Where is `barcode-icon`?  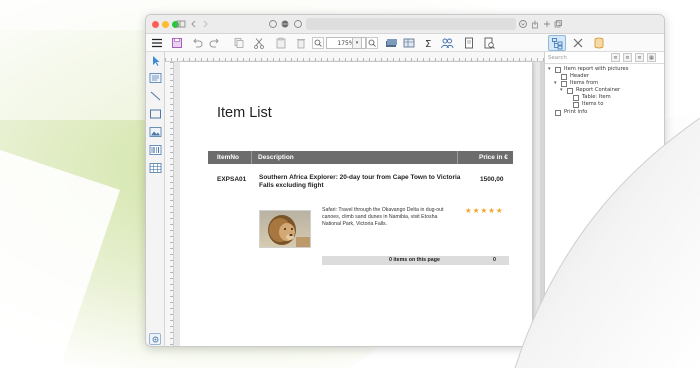
barcode-icon is located at coordinates (155, 150).